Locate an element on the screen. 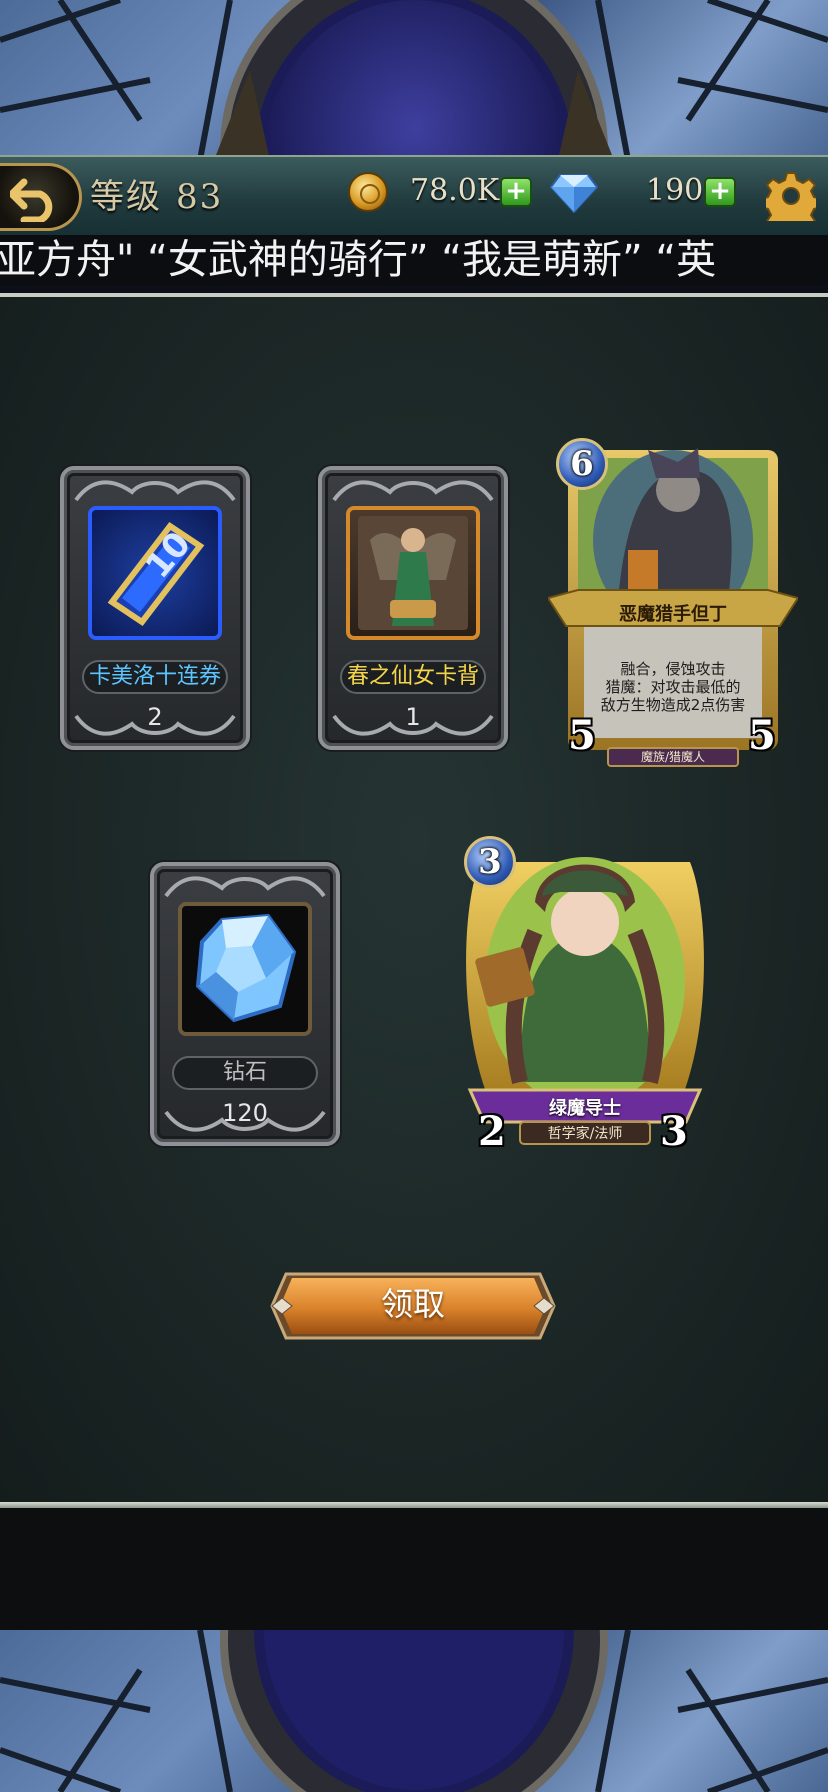 The image size is (828, 1792). card-attack: 2 is located at coordinates (492, 1131).